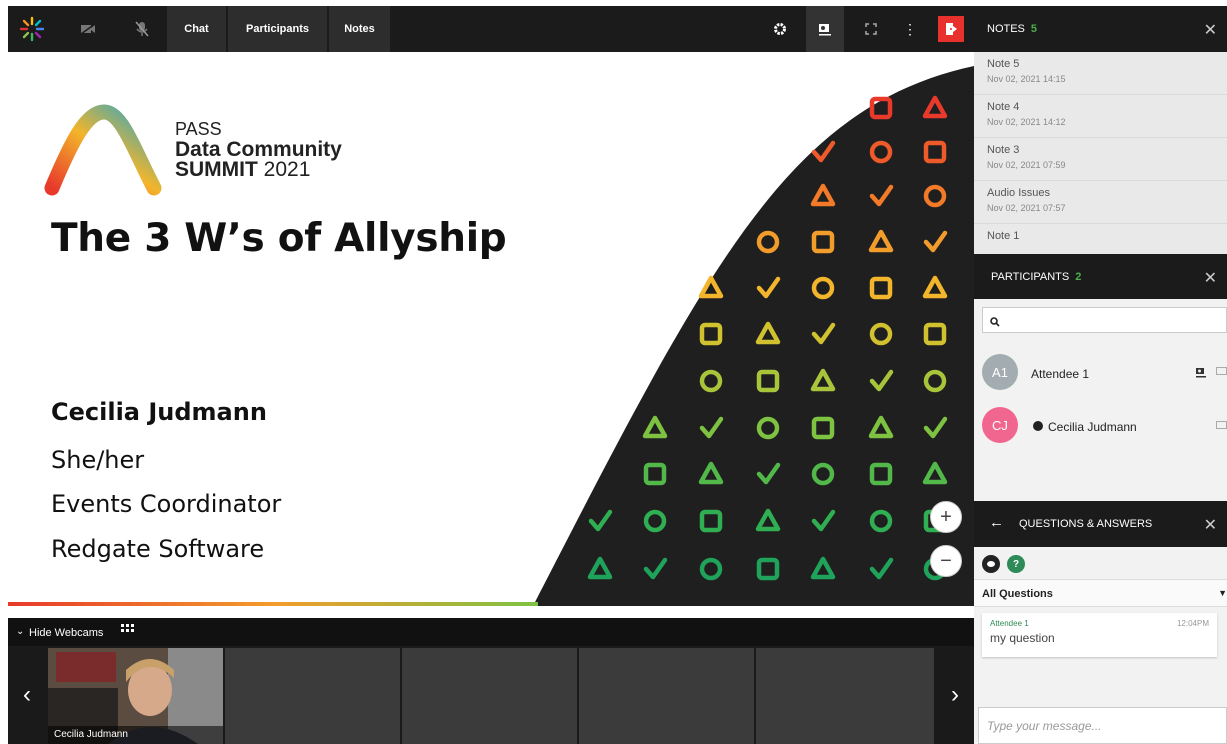  I want to click on chevron-down-icon: ⌄, so click(20, 631).